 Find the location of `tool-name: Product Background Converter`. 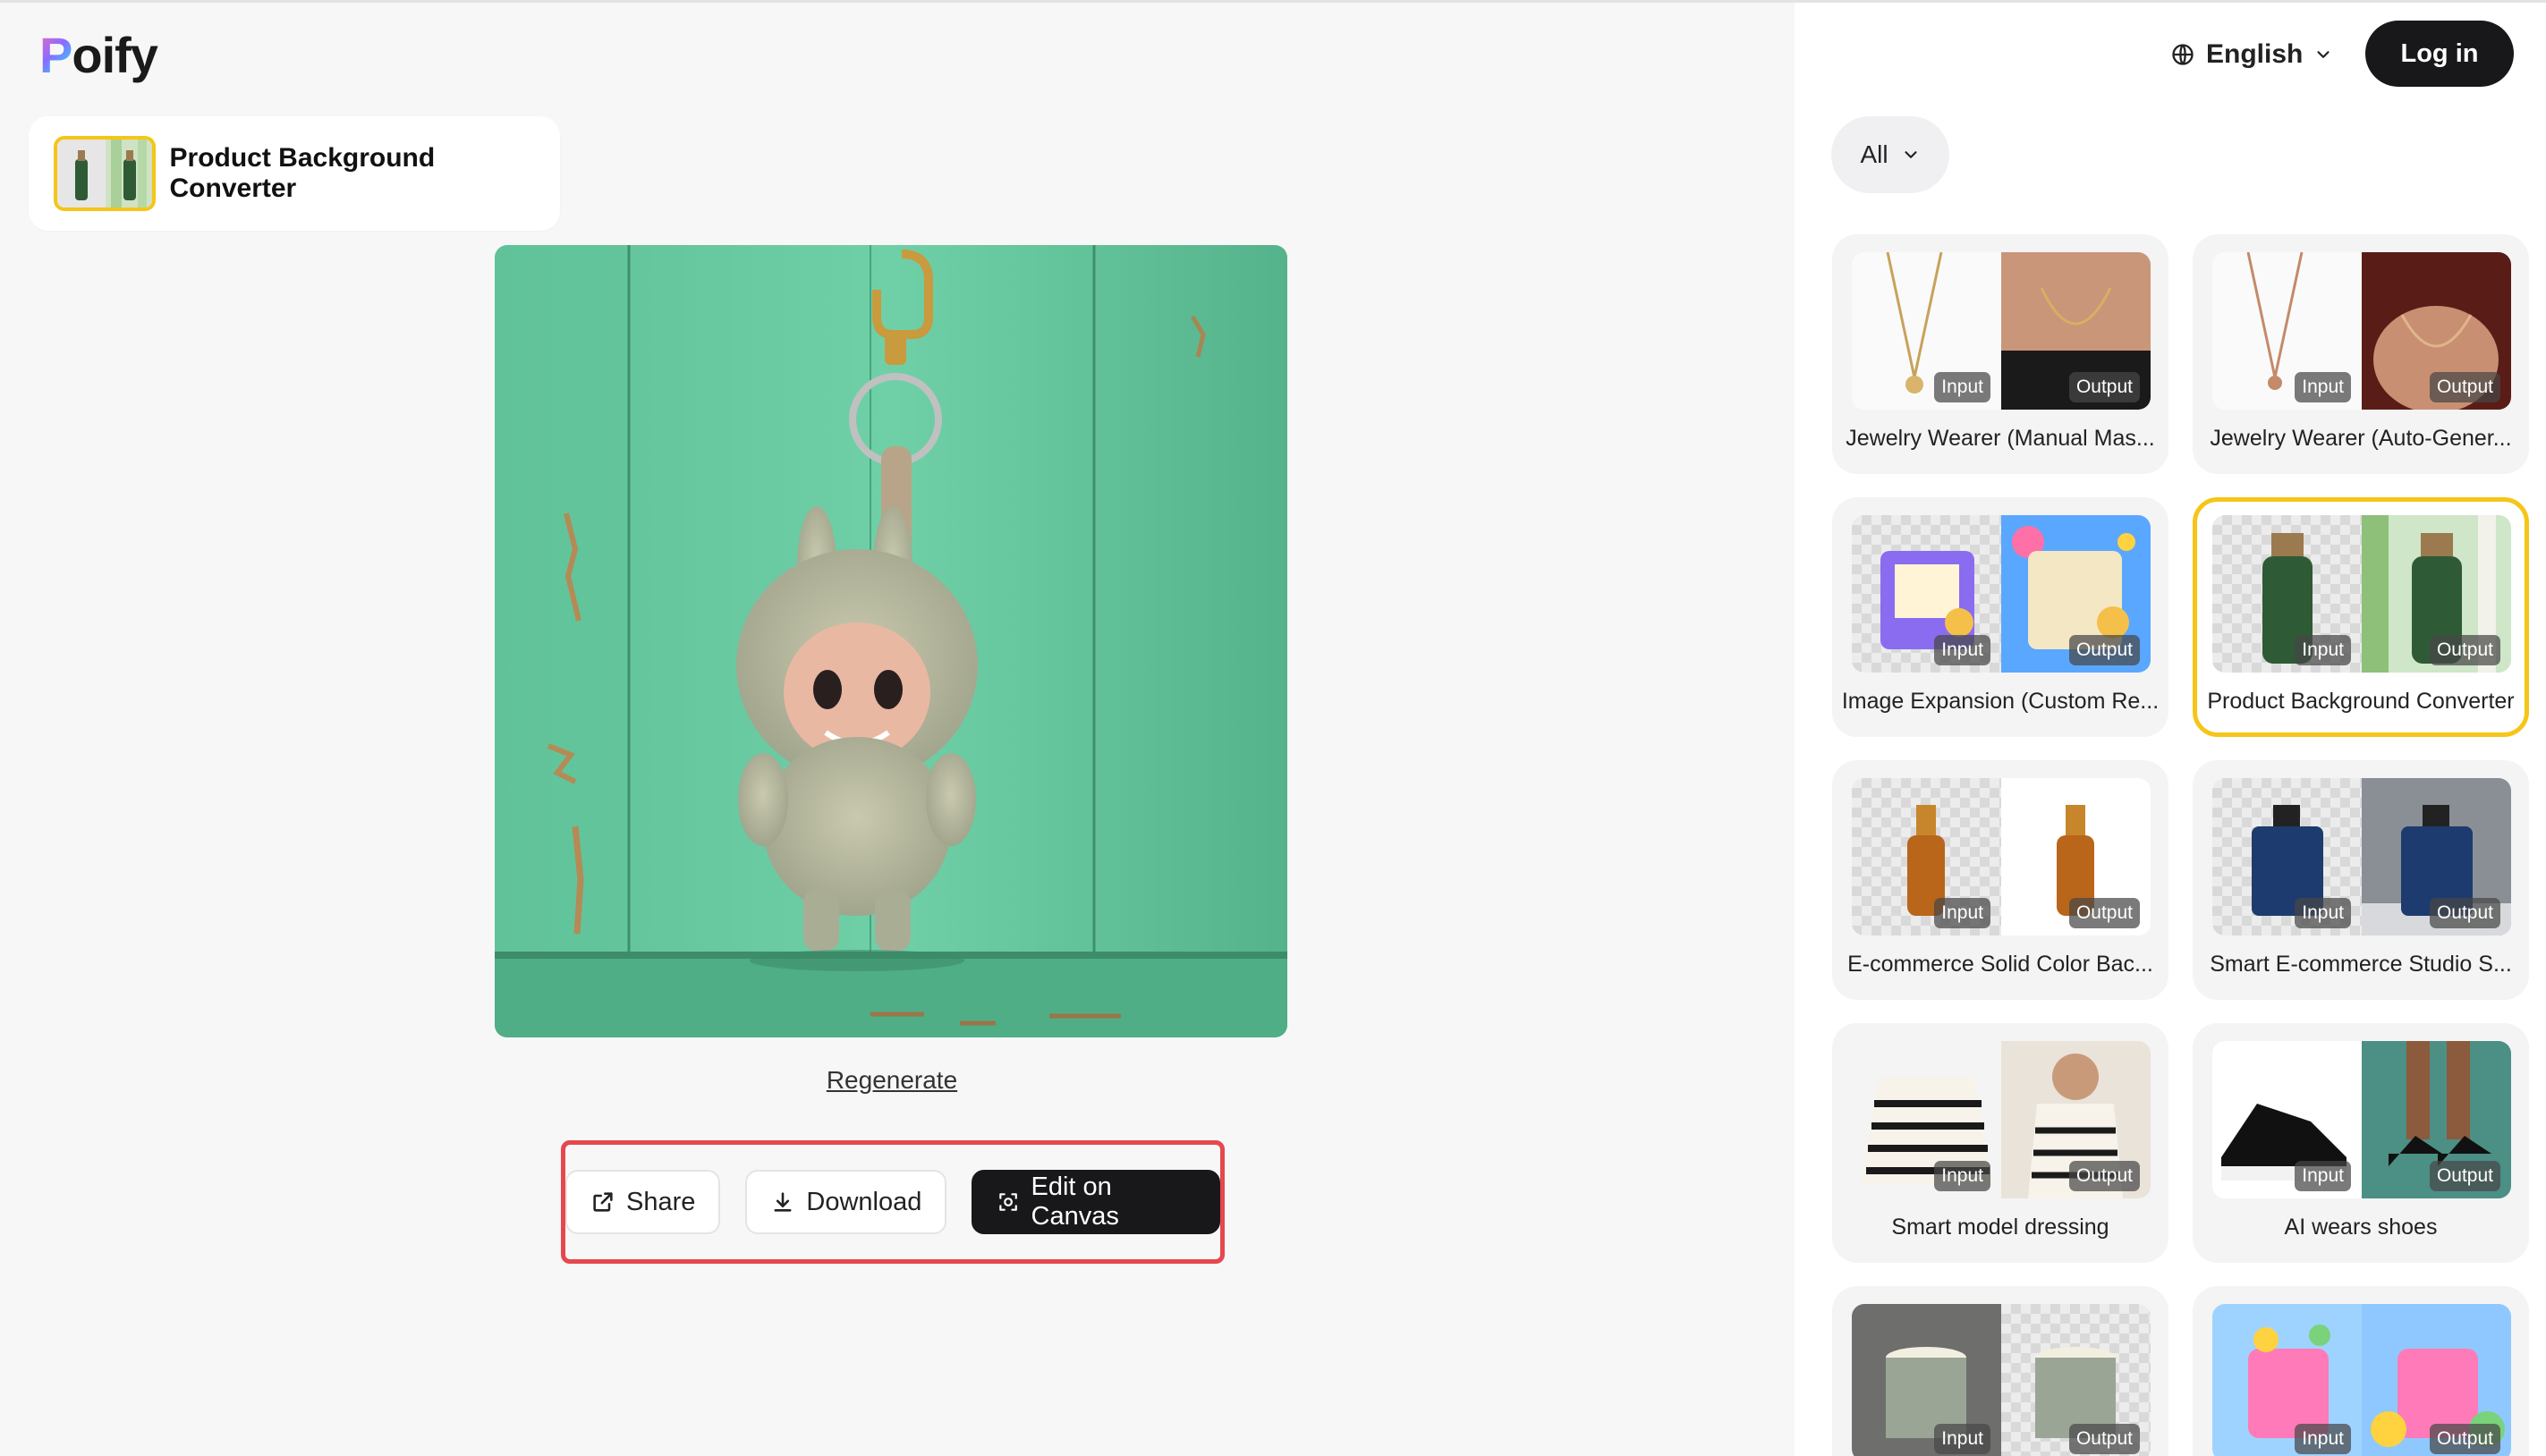

tool-name: Product Background Converter is located at coordinates (302, 173).